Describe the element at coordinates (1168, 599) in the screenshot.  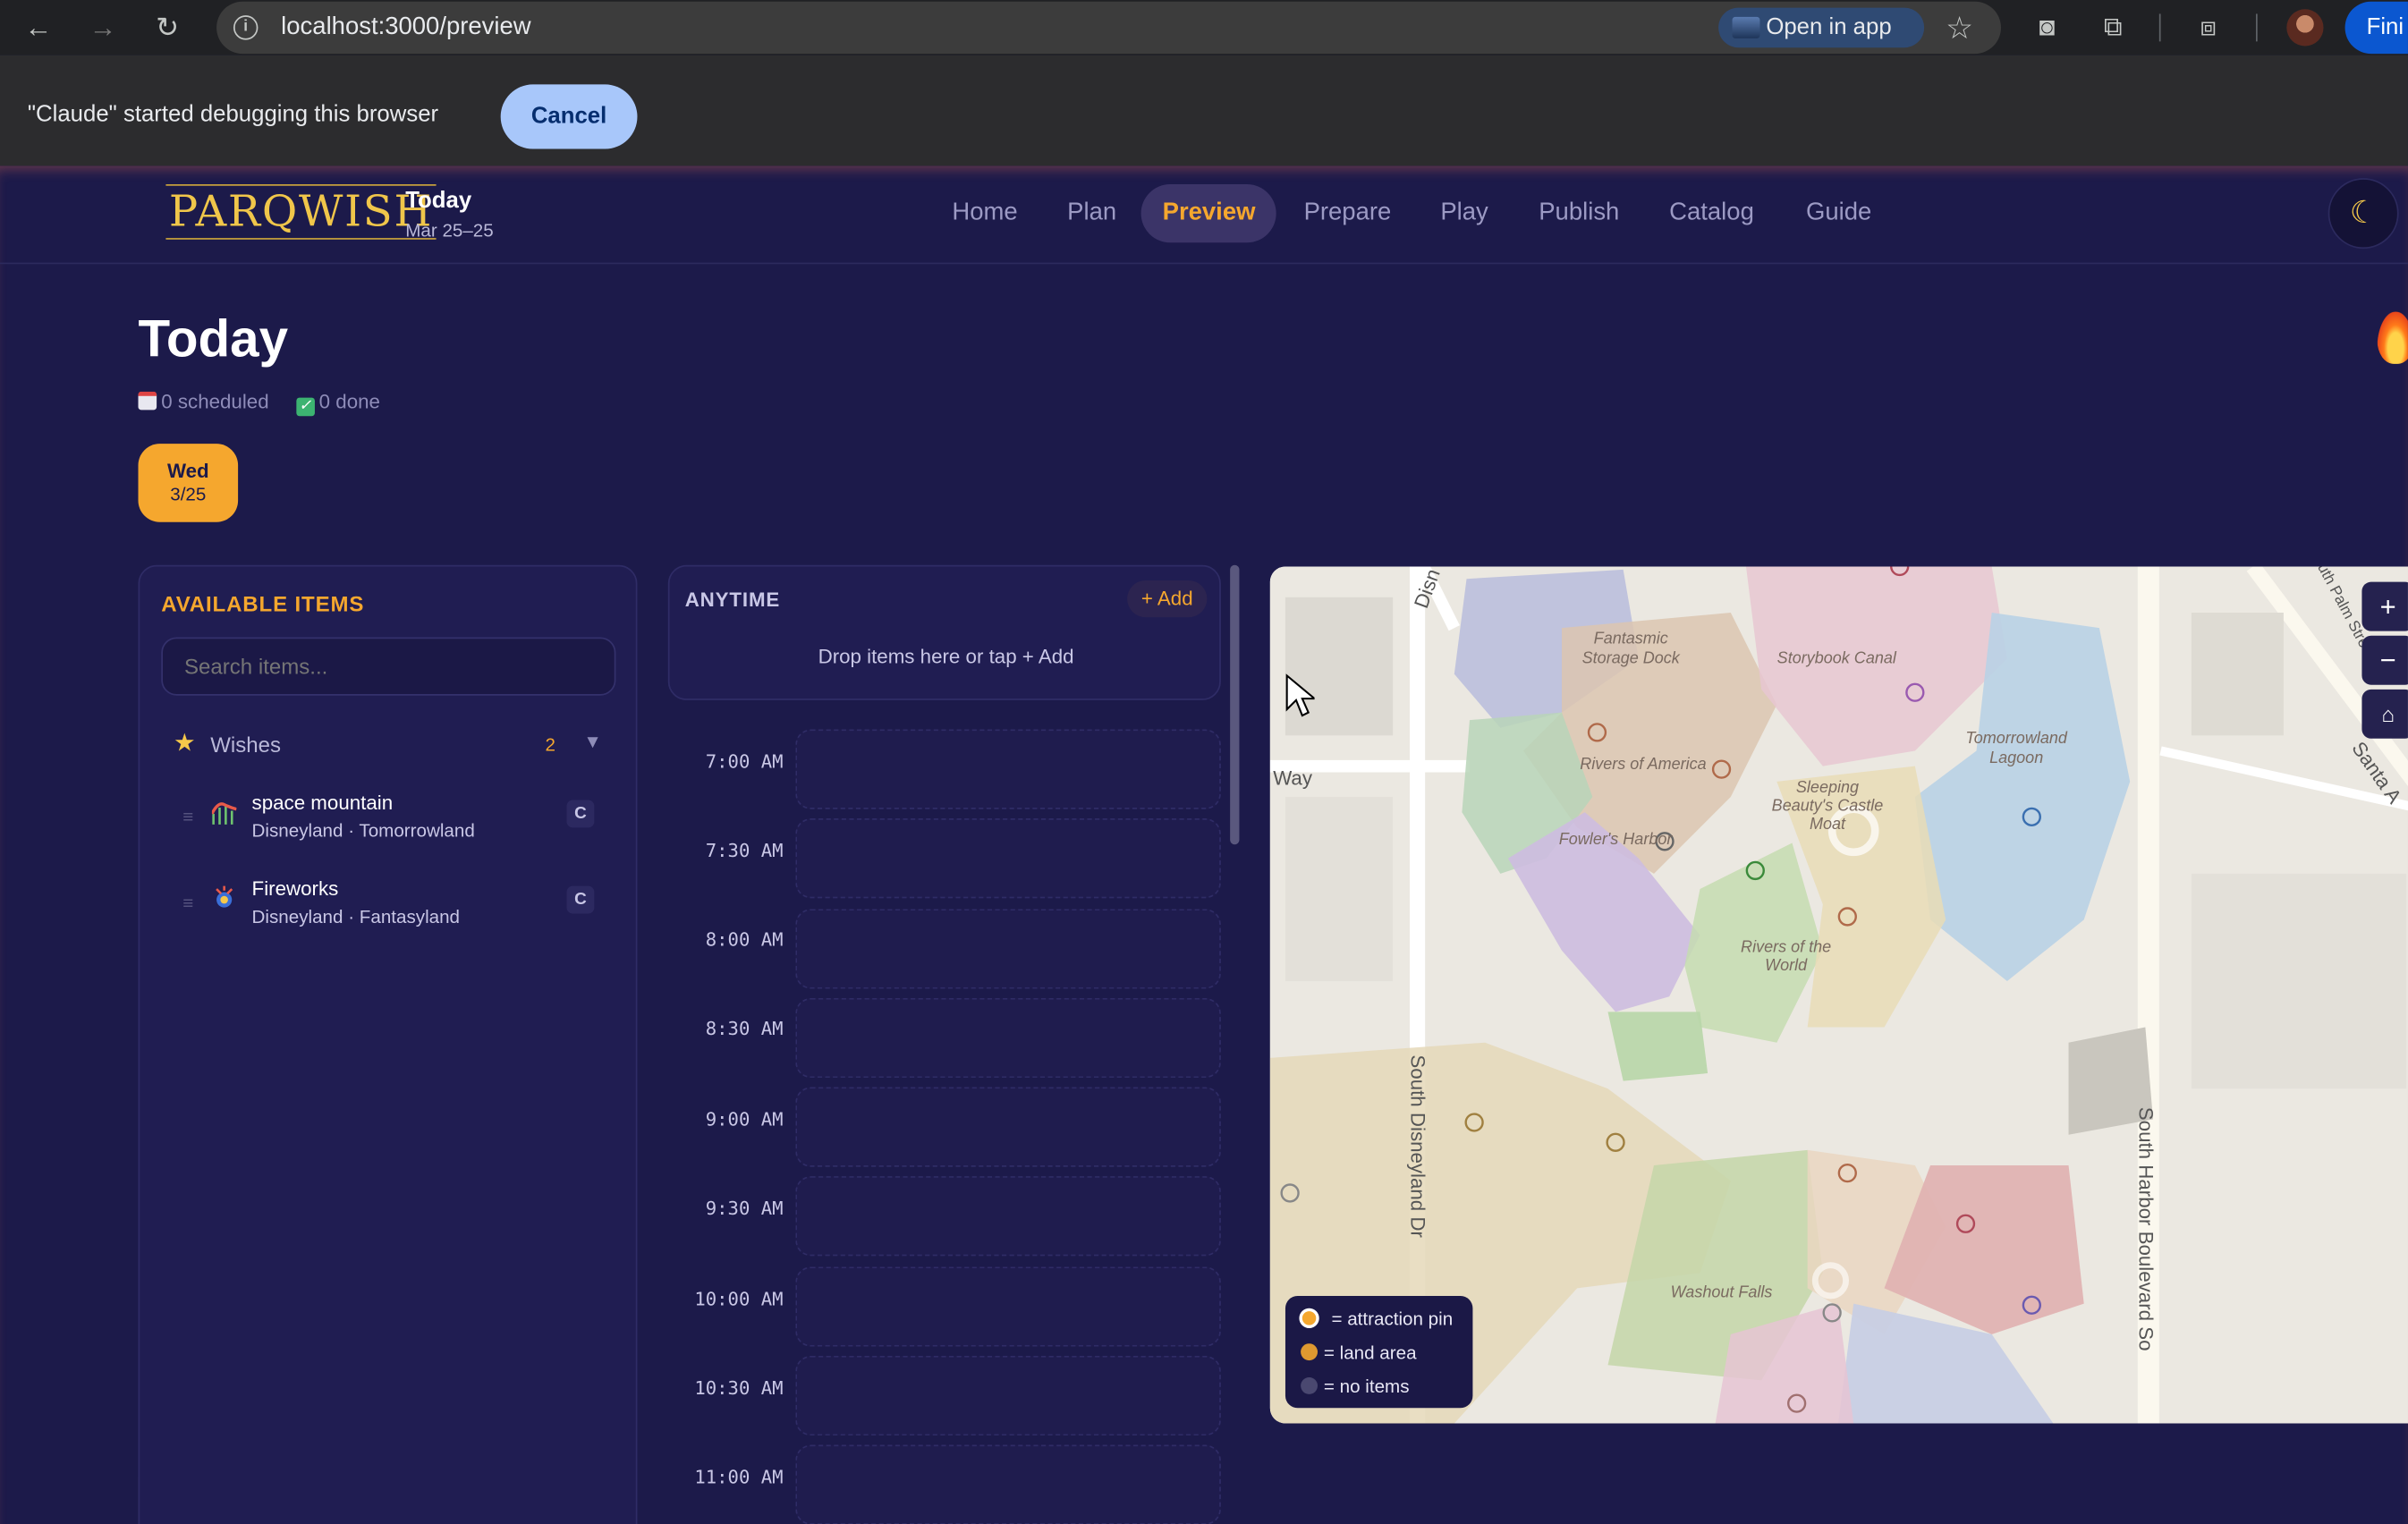
I see `add-anytime-button: + Add` at that location.